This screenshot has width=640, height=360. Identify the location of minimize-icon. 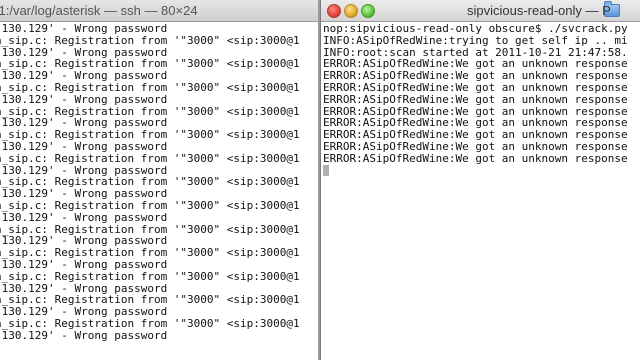
(351, 11).